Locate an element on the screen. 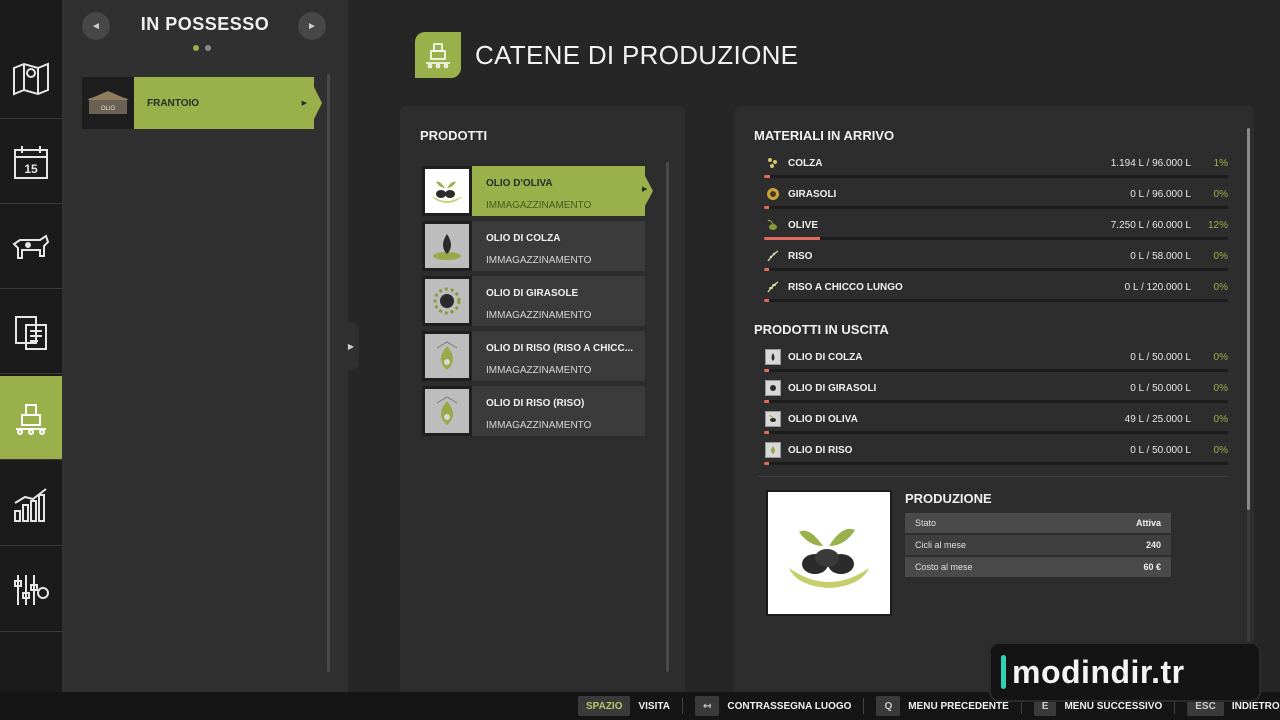 This screenshot has width=1280, height=720. materials-scrollbar-thumb is located at coordinates (1248, 319).